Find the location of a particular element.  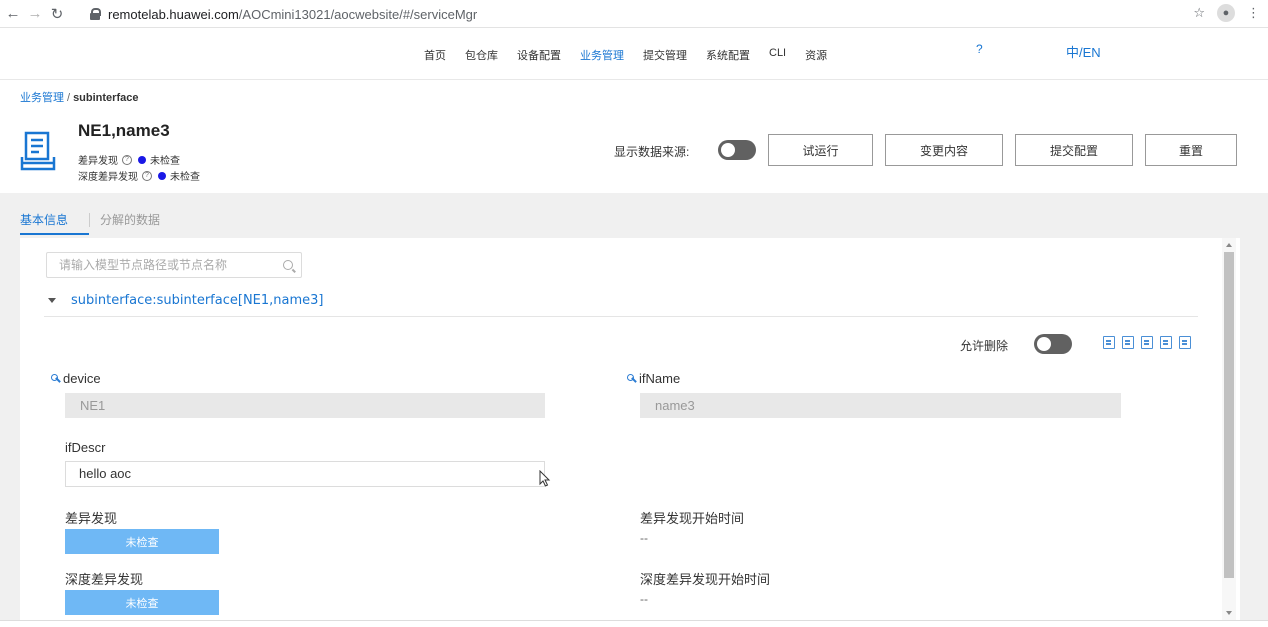

tab-bar: 基本信息 分解的数据 is located at coordinates (90, 223).